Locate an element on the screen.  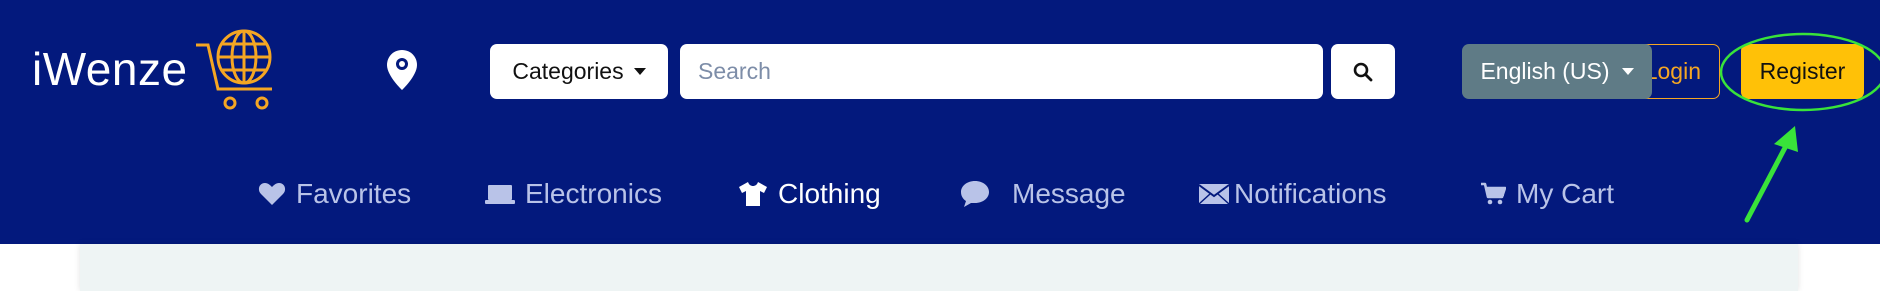
search-icon is located at coordinates (1363, 71).